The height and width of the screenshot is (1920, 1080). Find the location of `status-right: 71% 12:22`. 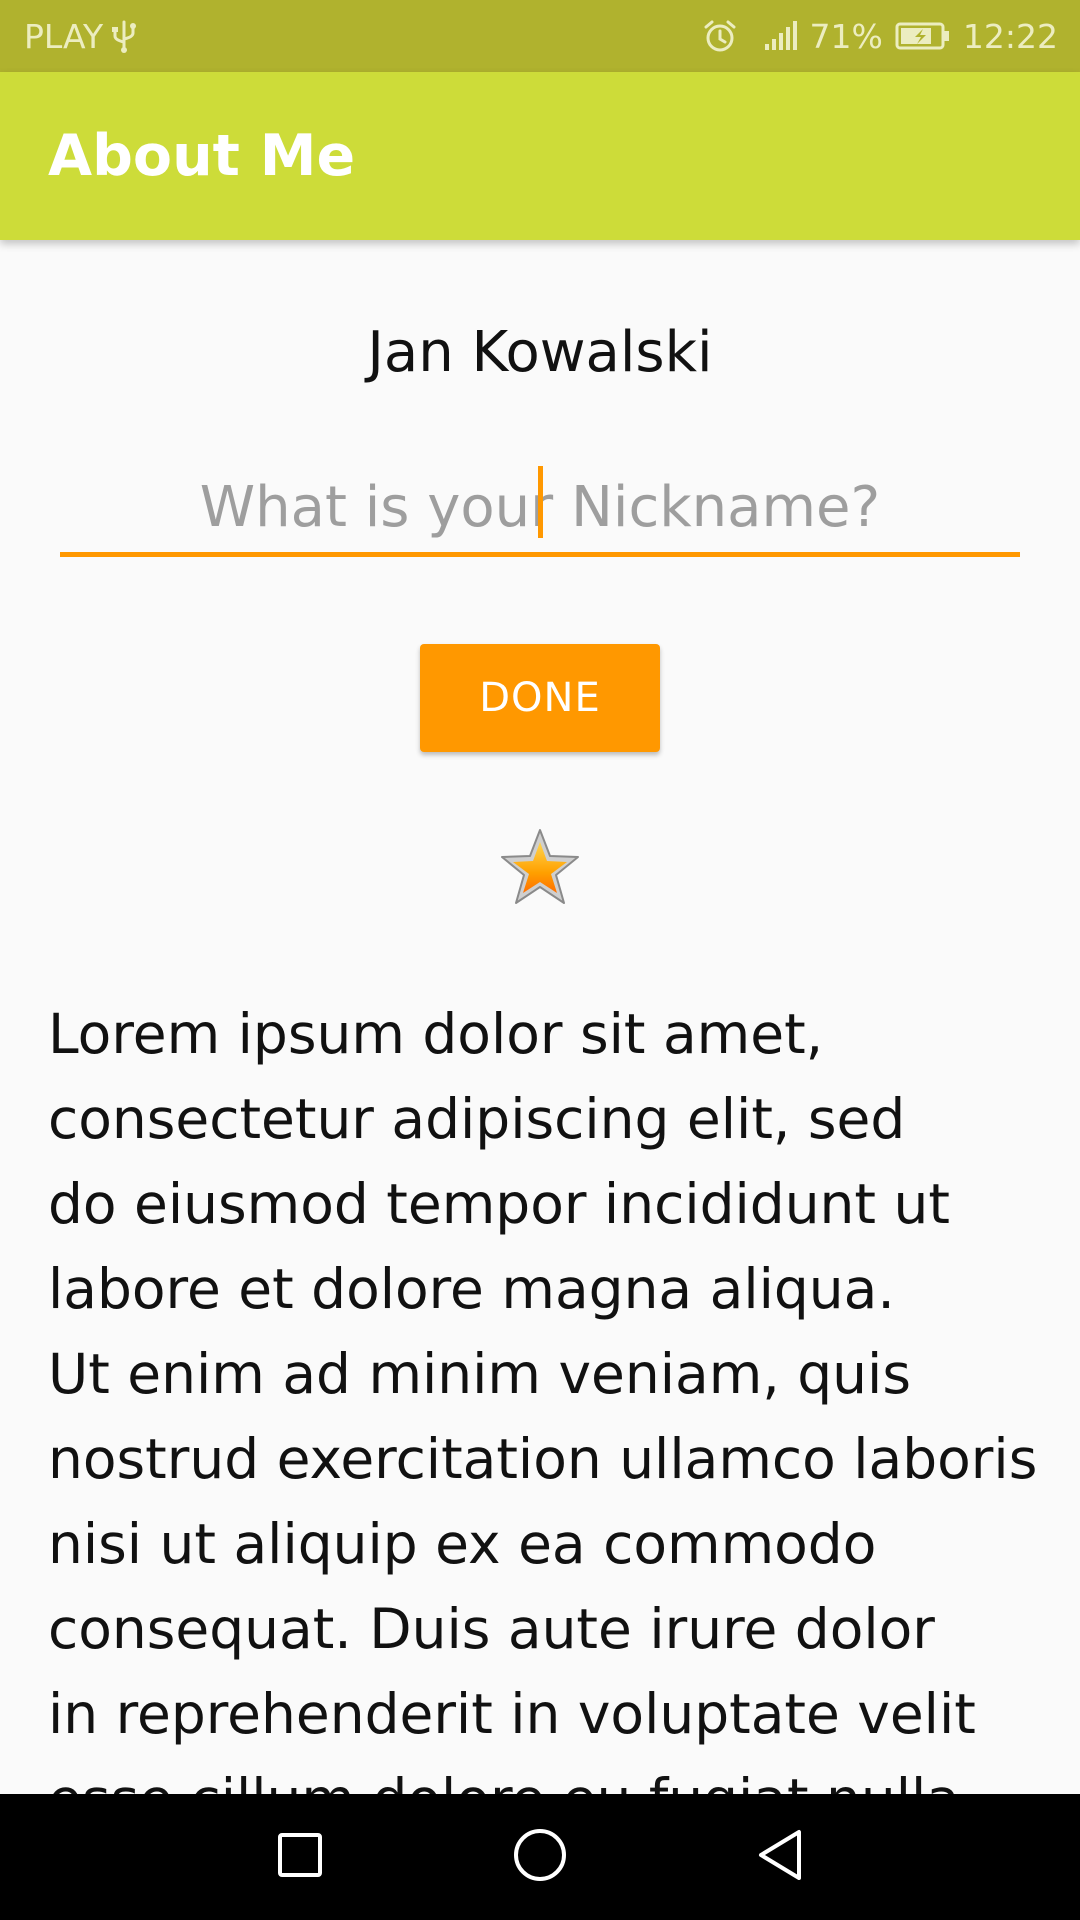

status-right: 71% 12:22 is located at coordinates (880, 36).